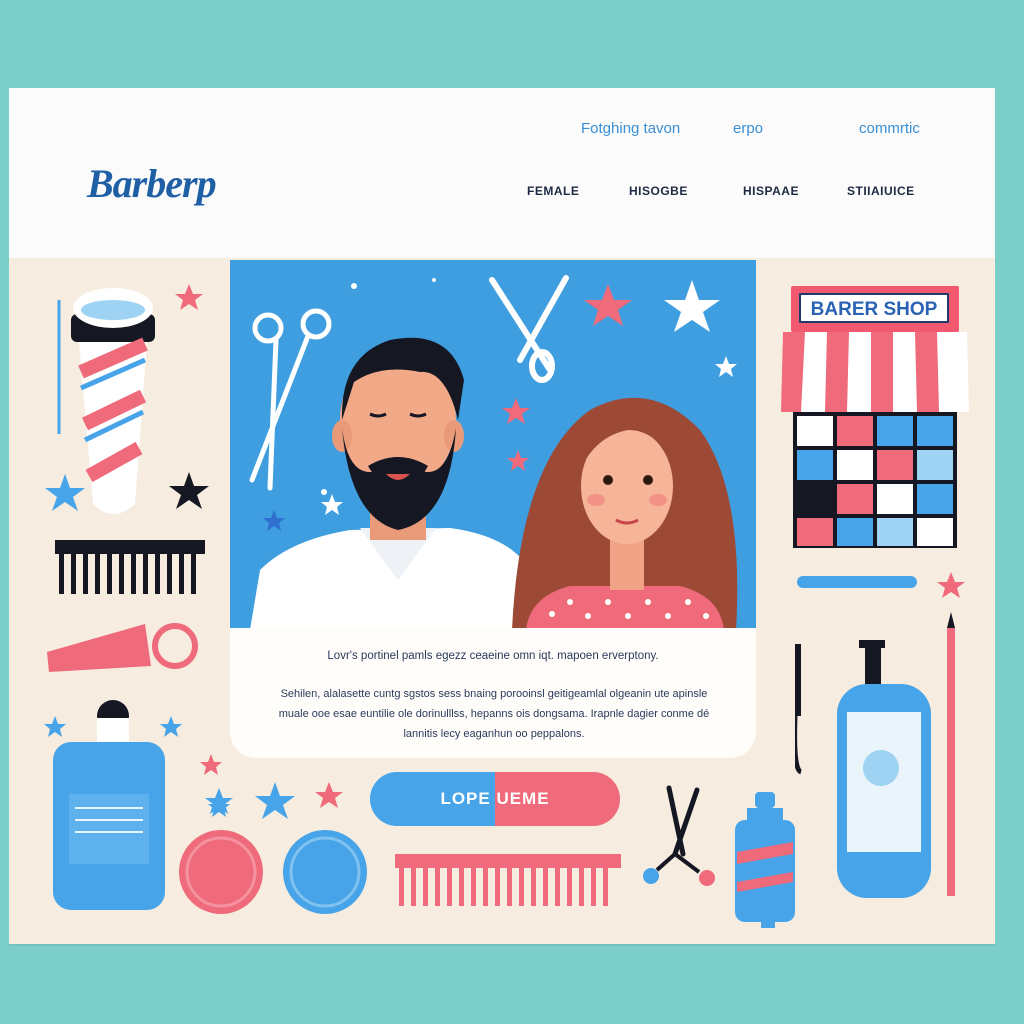 This screenshot has height=1024, width=1024. I want to click on shop-sign-label: BARER SHOP, so click(874, 308).